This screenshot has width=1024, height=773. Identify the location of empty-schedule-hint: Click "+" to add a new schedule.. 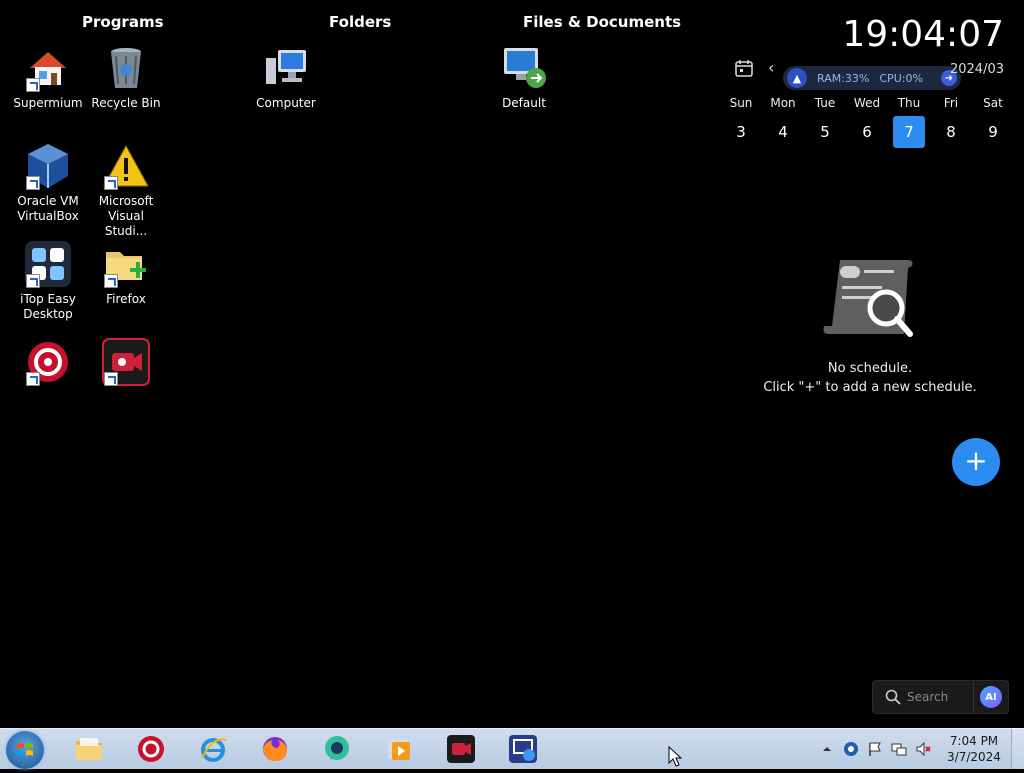
(870, 387).